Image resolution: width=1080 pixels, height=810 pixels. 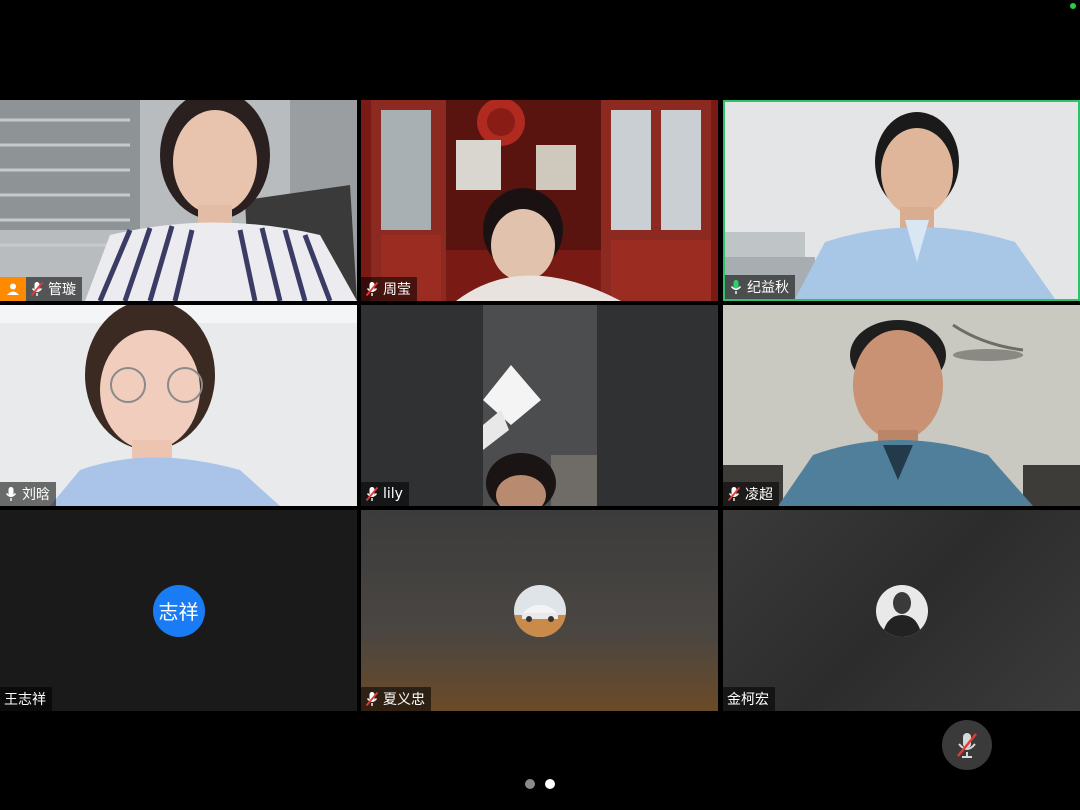 I want to click on participant-name-label: 凌超, so click(x=751, y=494).